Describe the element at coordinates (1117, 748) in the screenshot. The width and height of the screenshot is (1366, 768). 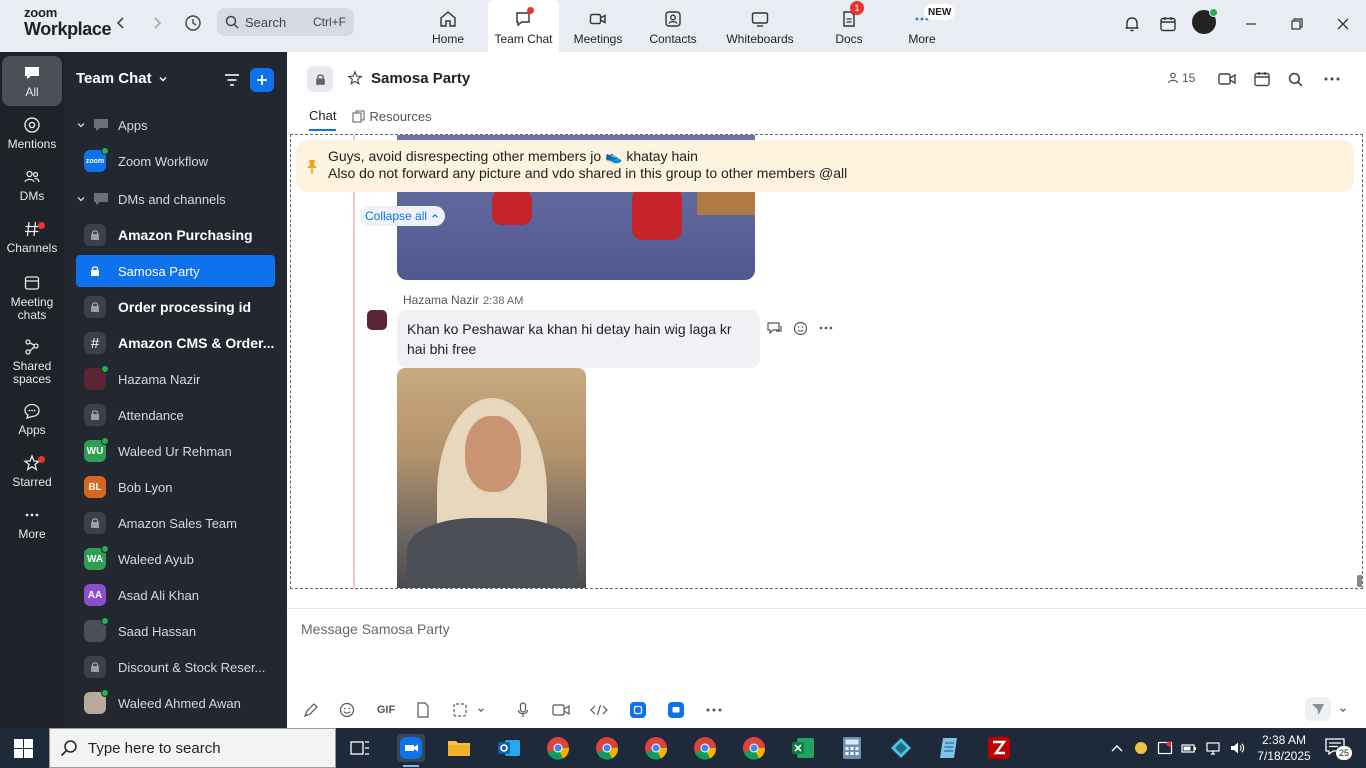
I see `show-hidden-icons-button` at that location.